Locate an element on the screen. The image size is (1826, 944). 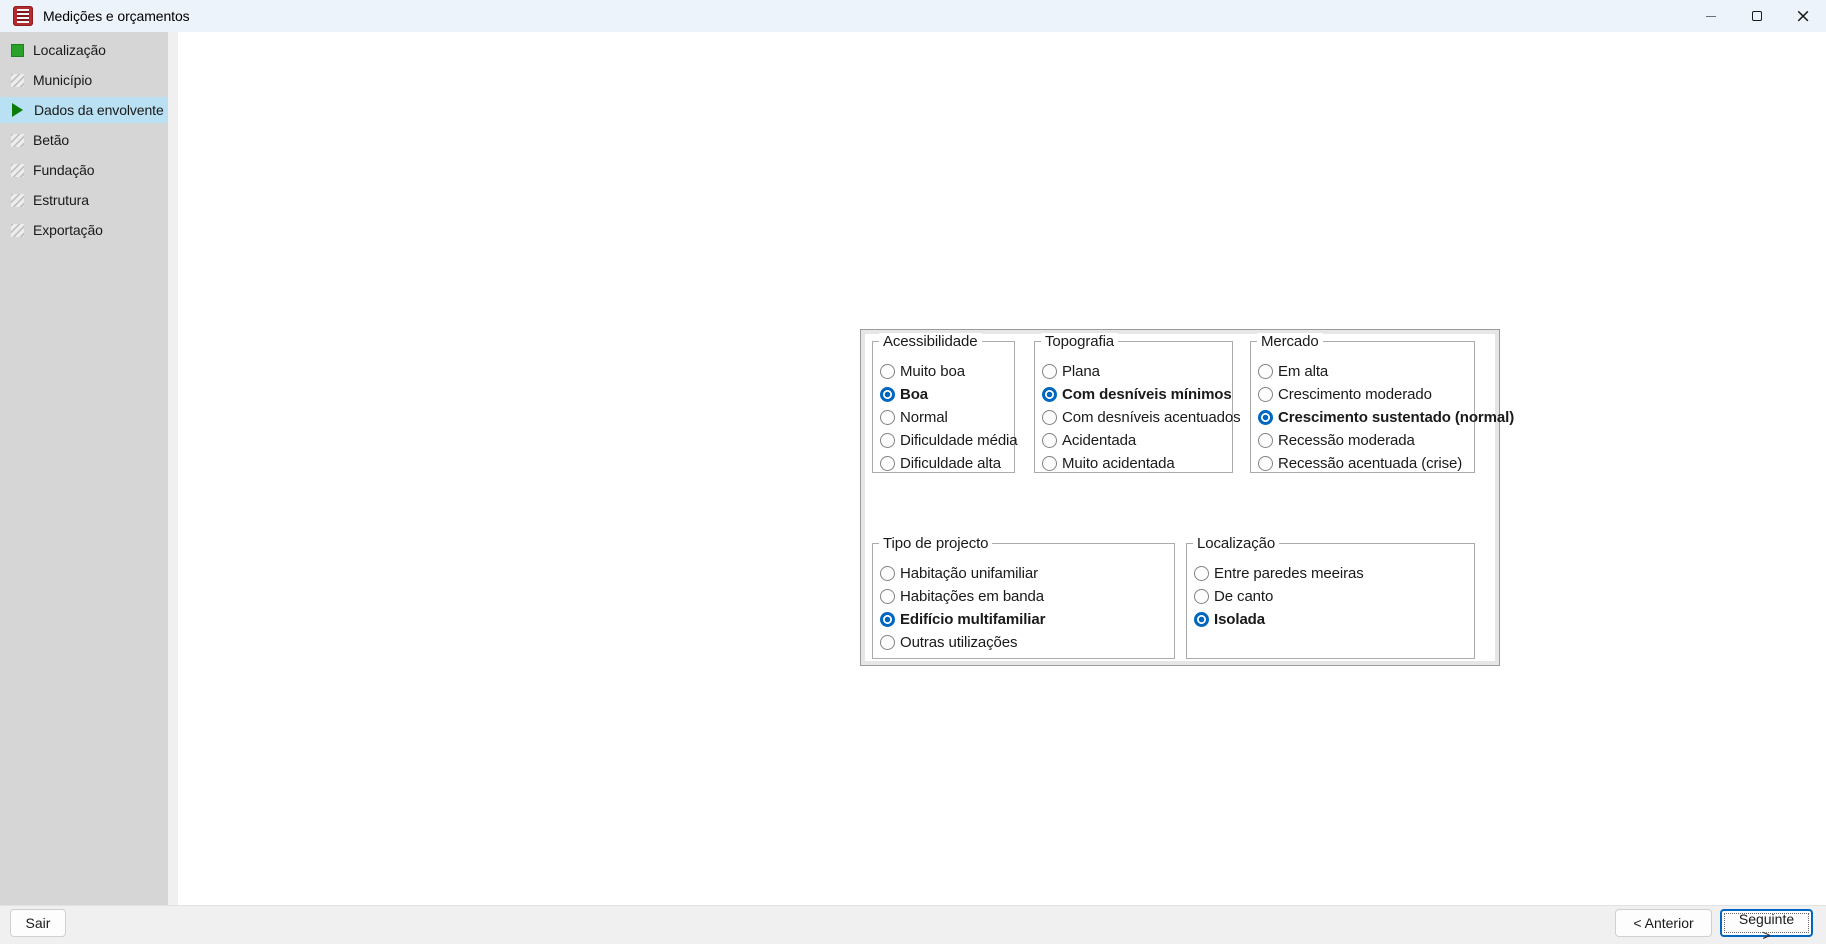
radio-option-muito-boa: Muito boa is located at coordinates (947, 371).